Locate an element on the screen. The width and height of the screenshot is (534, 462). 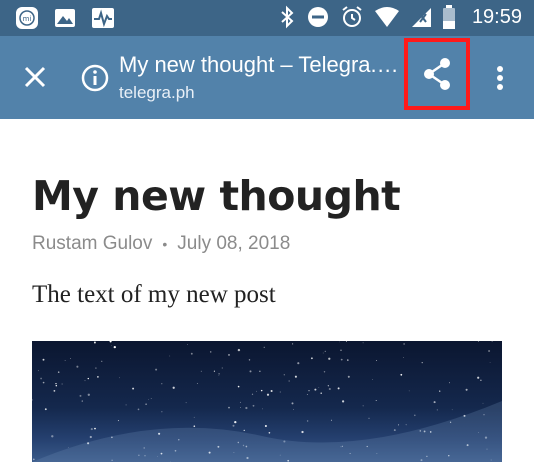
wifi-icon is located at coordinates (386, 17).